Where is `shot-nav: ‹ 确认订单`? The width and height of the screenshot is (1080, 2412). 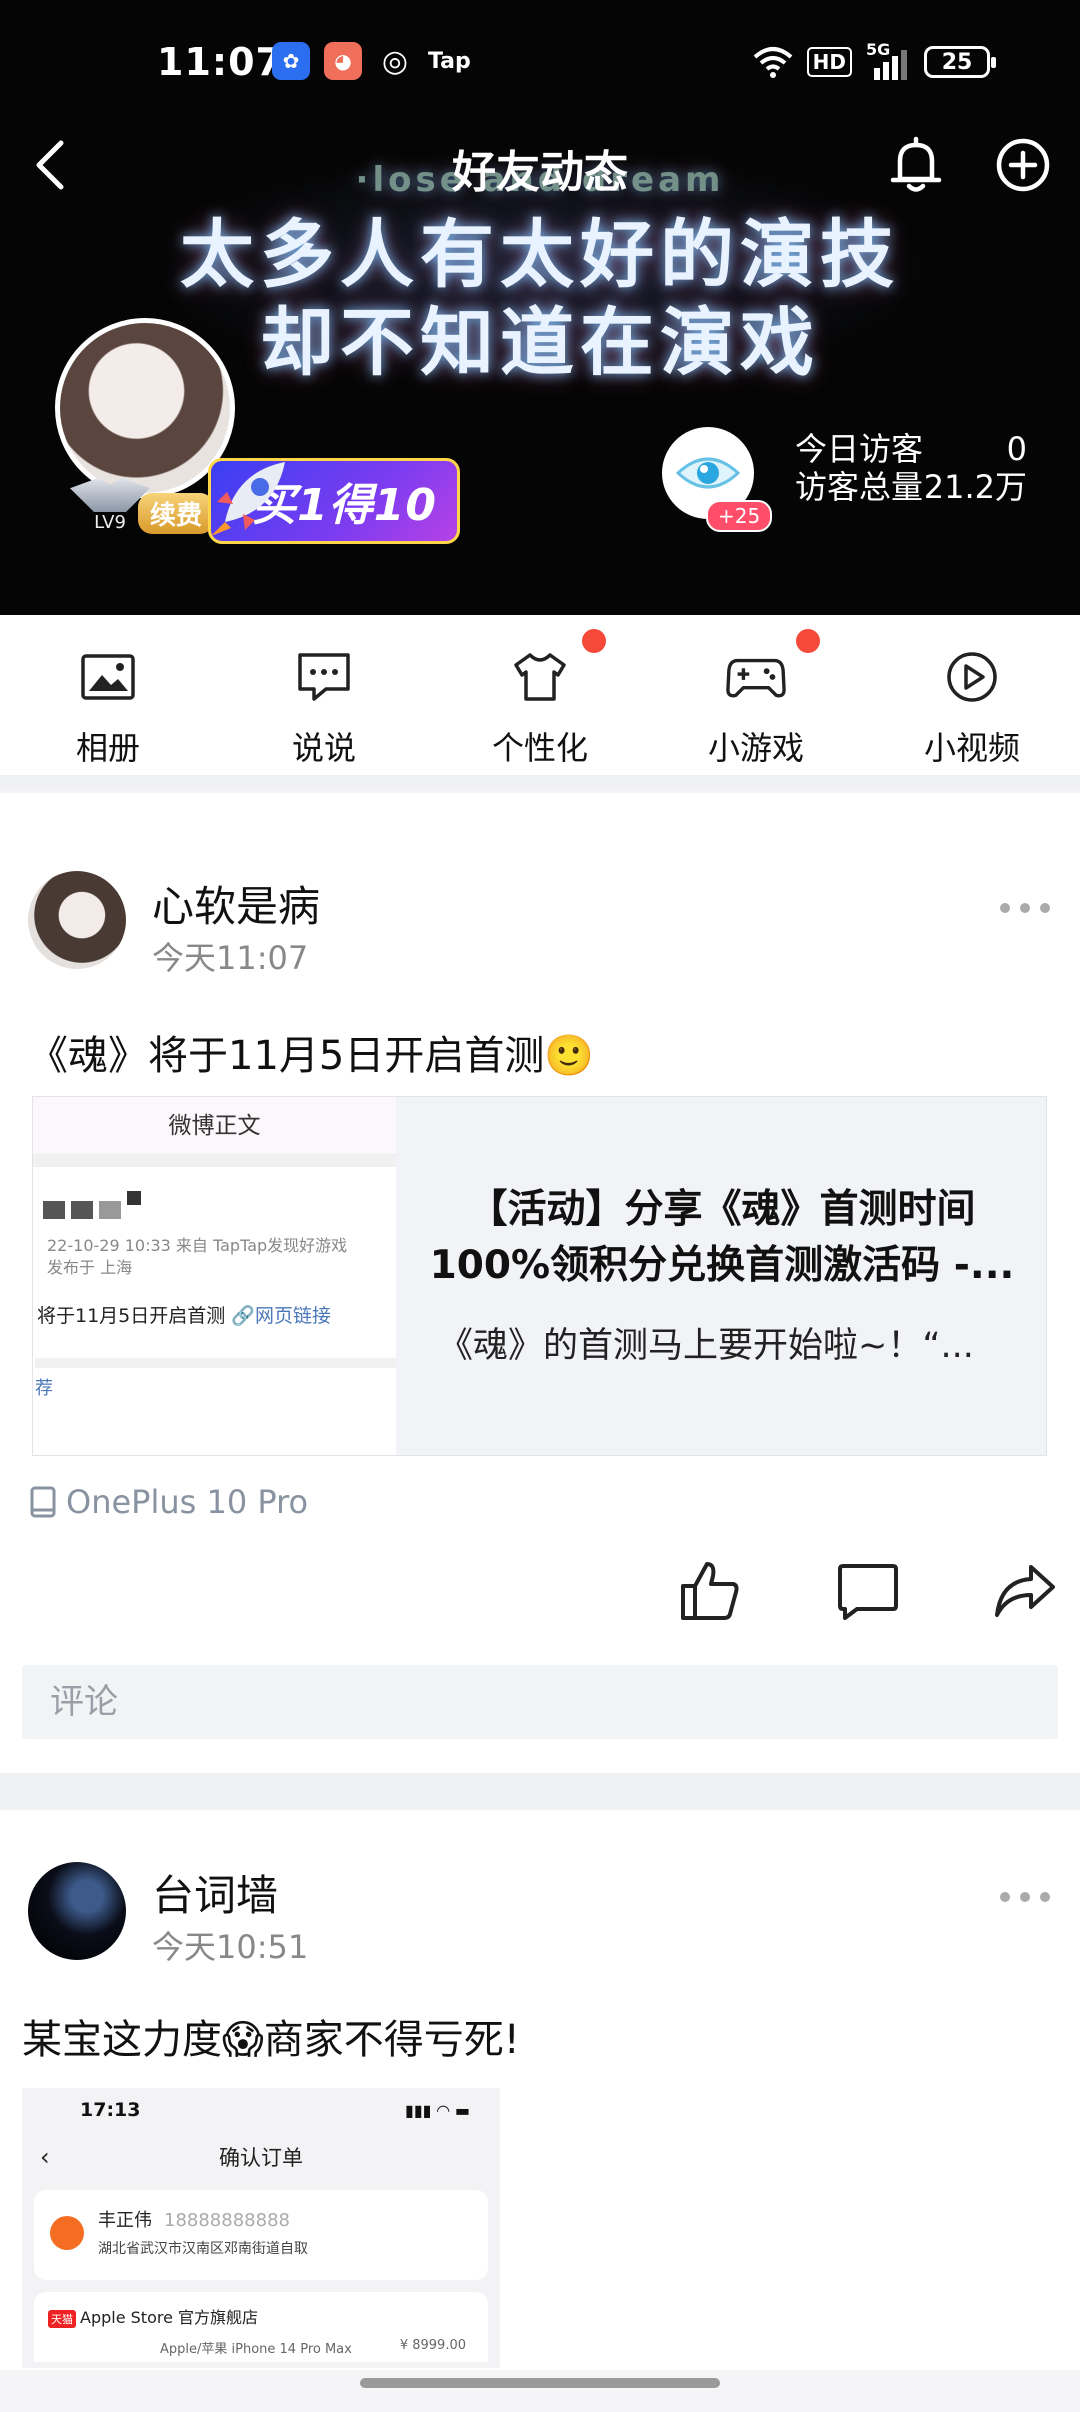 shot-nav: ‹ 确认订单 is located at coordinates (171, 2157).